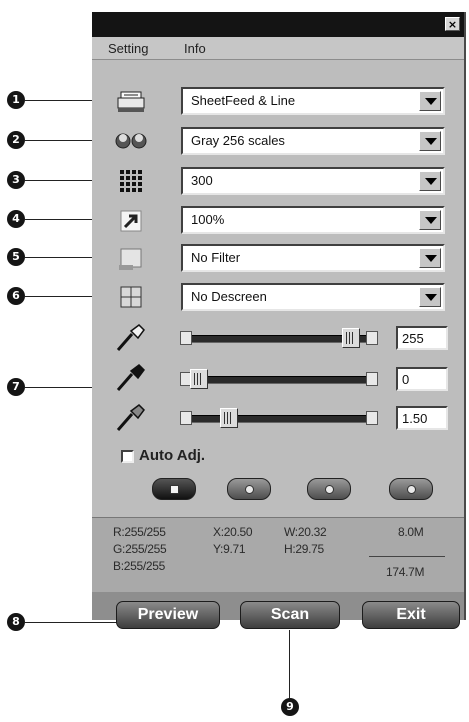  I want to click on black-point-slider, so click(279, 379).